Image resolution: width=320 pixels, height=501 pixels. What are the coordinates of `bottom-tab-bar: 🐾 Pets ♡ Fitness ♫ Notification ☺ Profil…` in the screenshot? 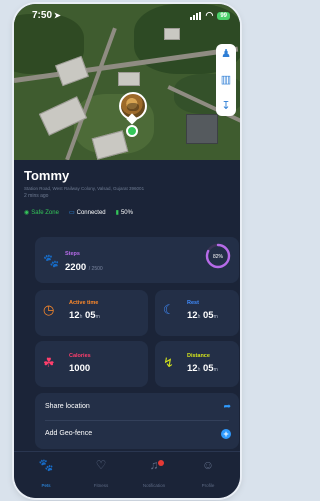 It's located at (127, 474).